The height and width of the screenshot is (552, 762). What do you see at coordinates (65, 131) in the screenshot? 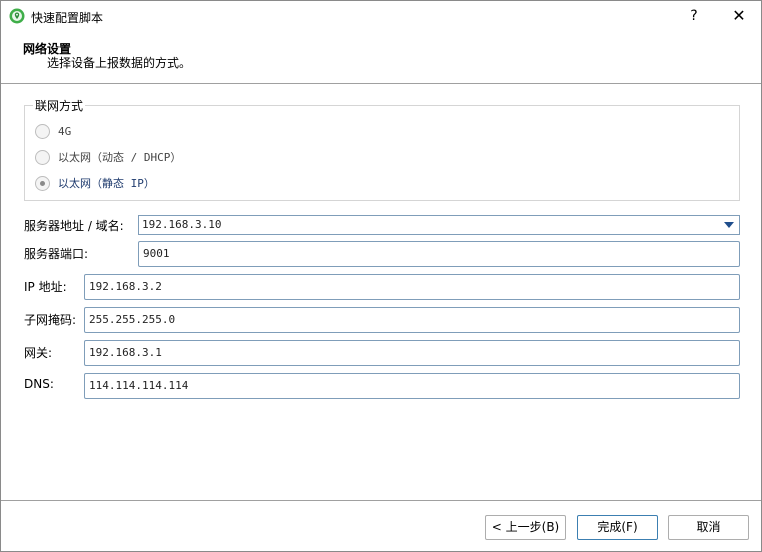
I see `radio-label: 4G` at bounding box center [65, 131].